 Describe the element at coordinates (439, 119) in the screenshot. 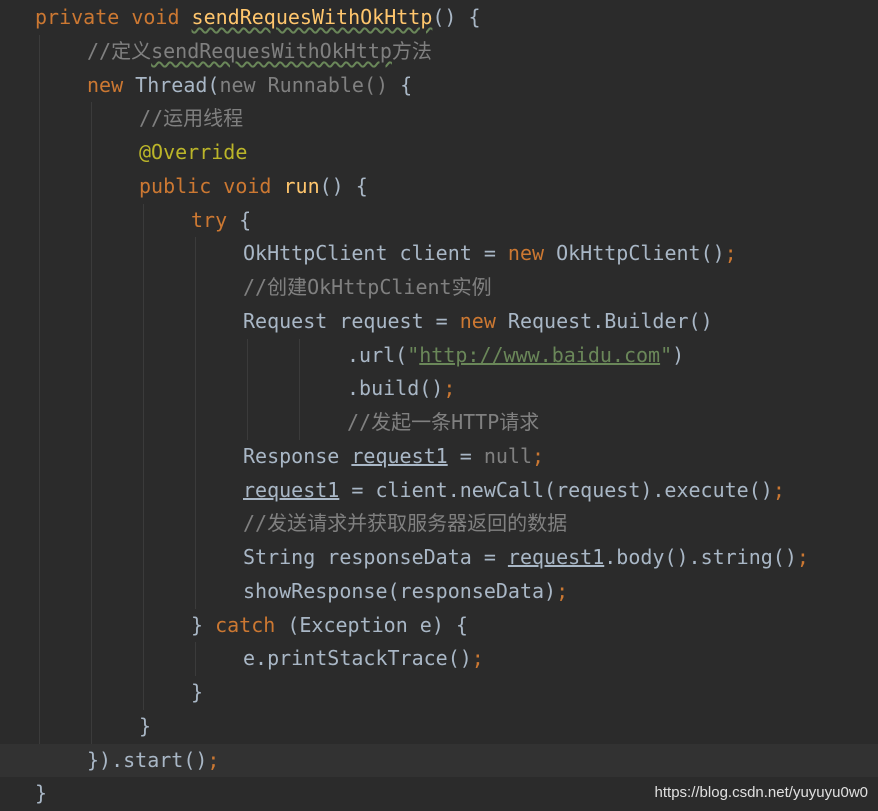

I see `code-line: //运用线程` at that location.